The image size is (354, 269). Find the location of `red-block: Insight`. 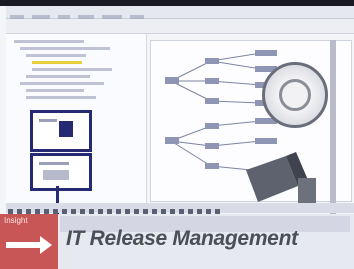

red-block: Insight is located at coordinates (29, 241).